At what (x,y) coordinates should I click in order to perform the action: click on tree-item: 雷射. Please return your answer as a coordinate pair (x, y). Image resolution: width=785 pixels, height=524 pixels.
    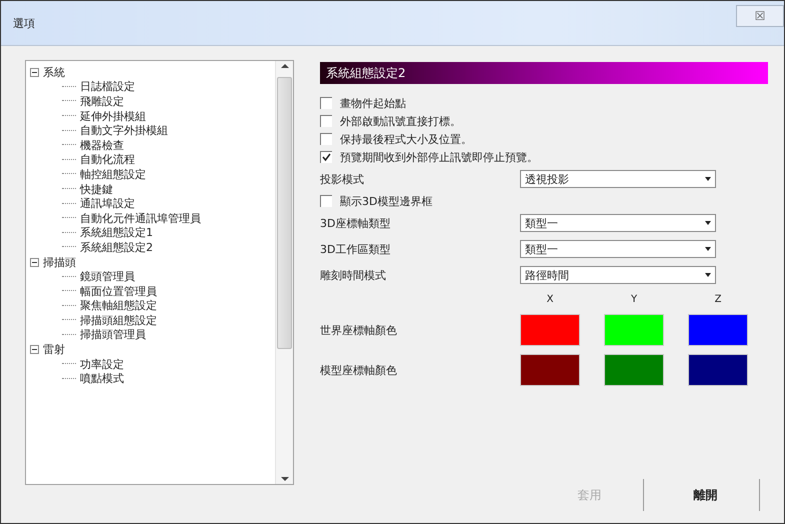
    Looking at the image, I should click on (54, 350).